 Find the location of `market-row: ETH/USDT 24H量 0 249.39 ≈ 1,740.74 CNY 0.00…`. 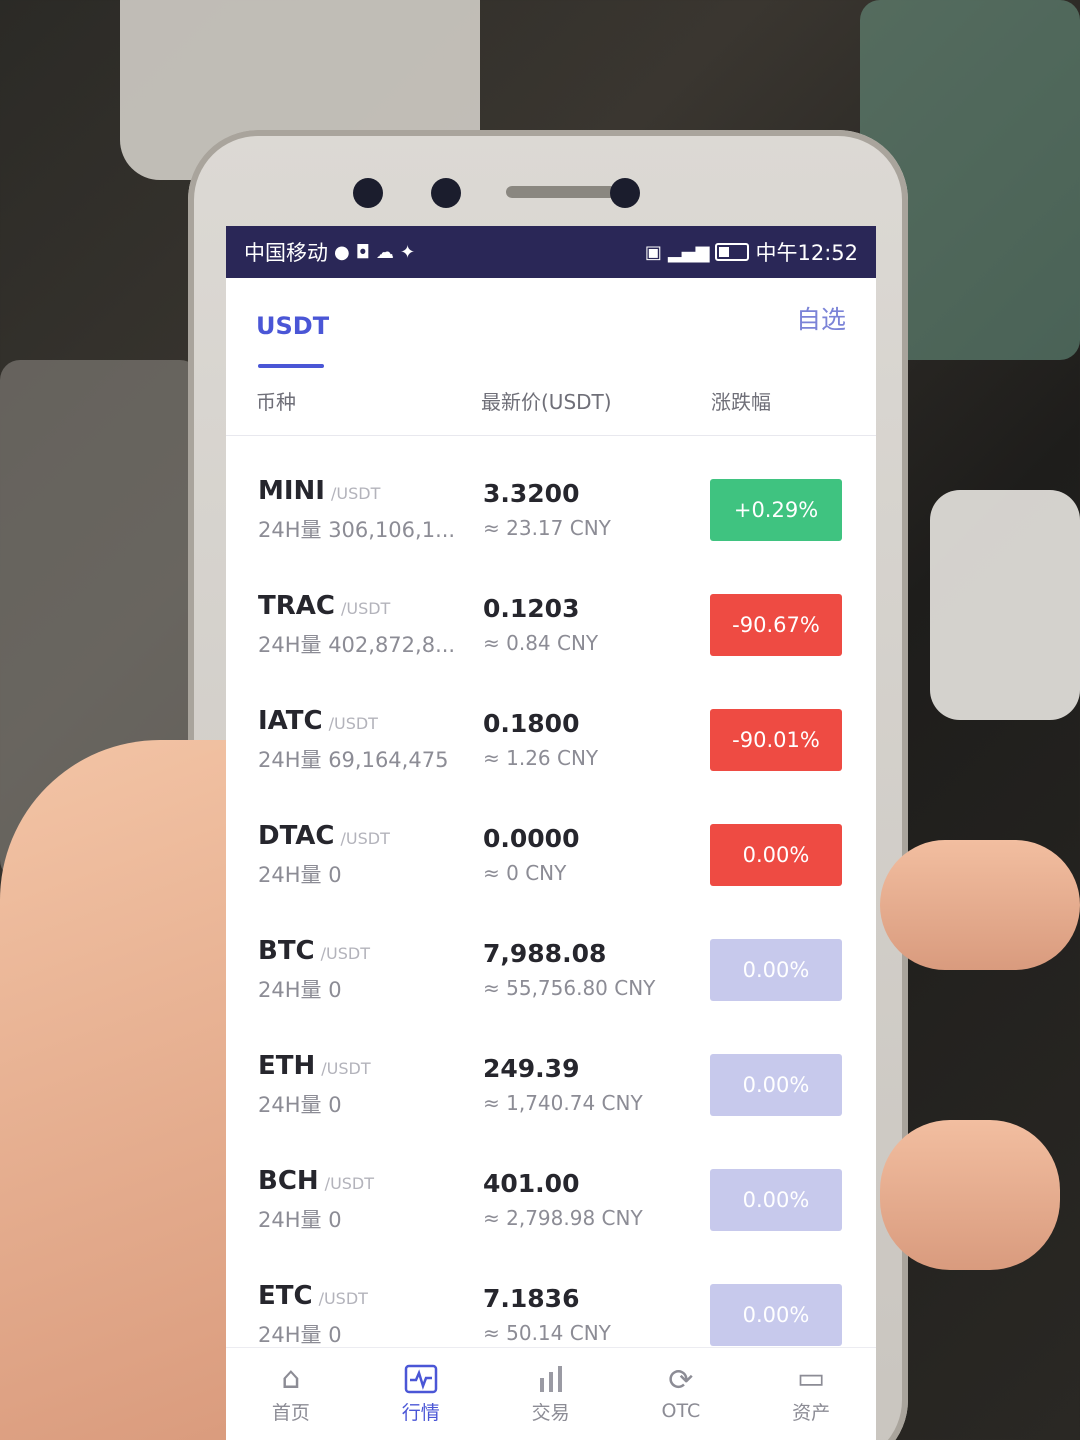

market-row: ETH/USDT 24H量 0 249.39 ≈ 1,740.74 CNY 0.00… is located at coordinates (555, 1084).